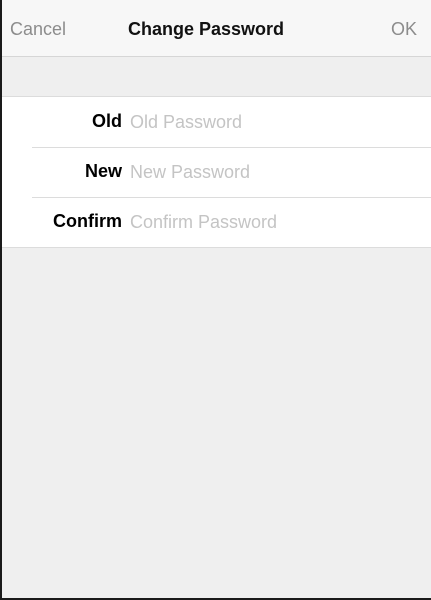 The width and height of the screenshot is (431, 600). I want to click on cancel-button: Cancel, so click(38, 29).